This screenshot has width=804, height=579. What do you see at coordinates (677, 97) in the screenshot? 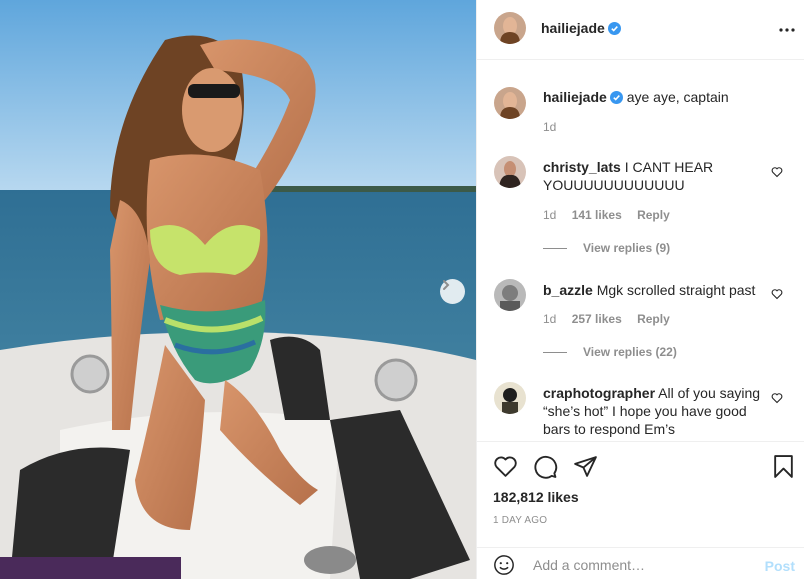
I see `caption-body: aye aye, captain` at bounding box center [677, 97].